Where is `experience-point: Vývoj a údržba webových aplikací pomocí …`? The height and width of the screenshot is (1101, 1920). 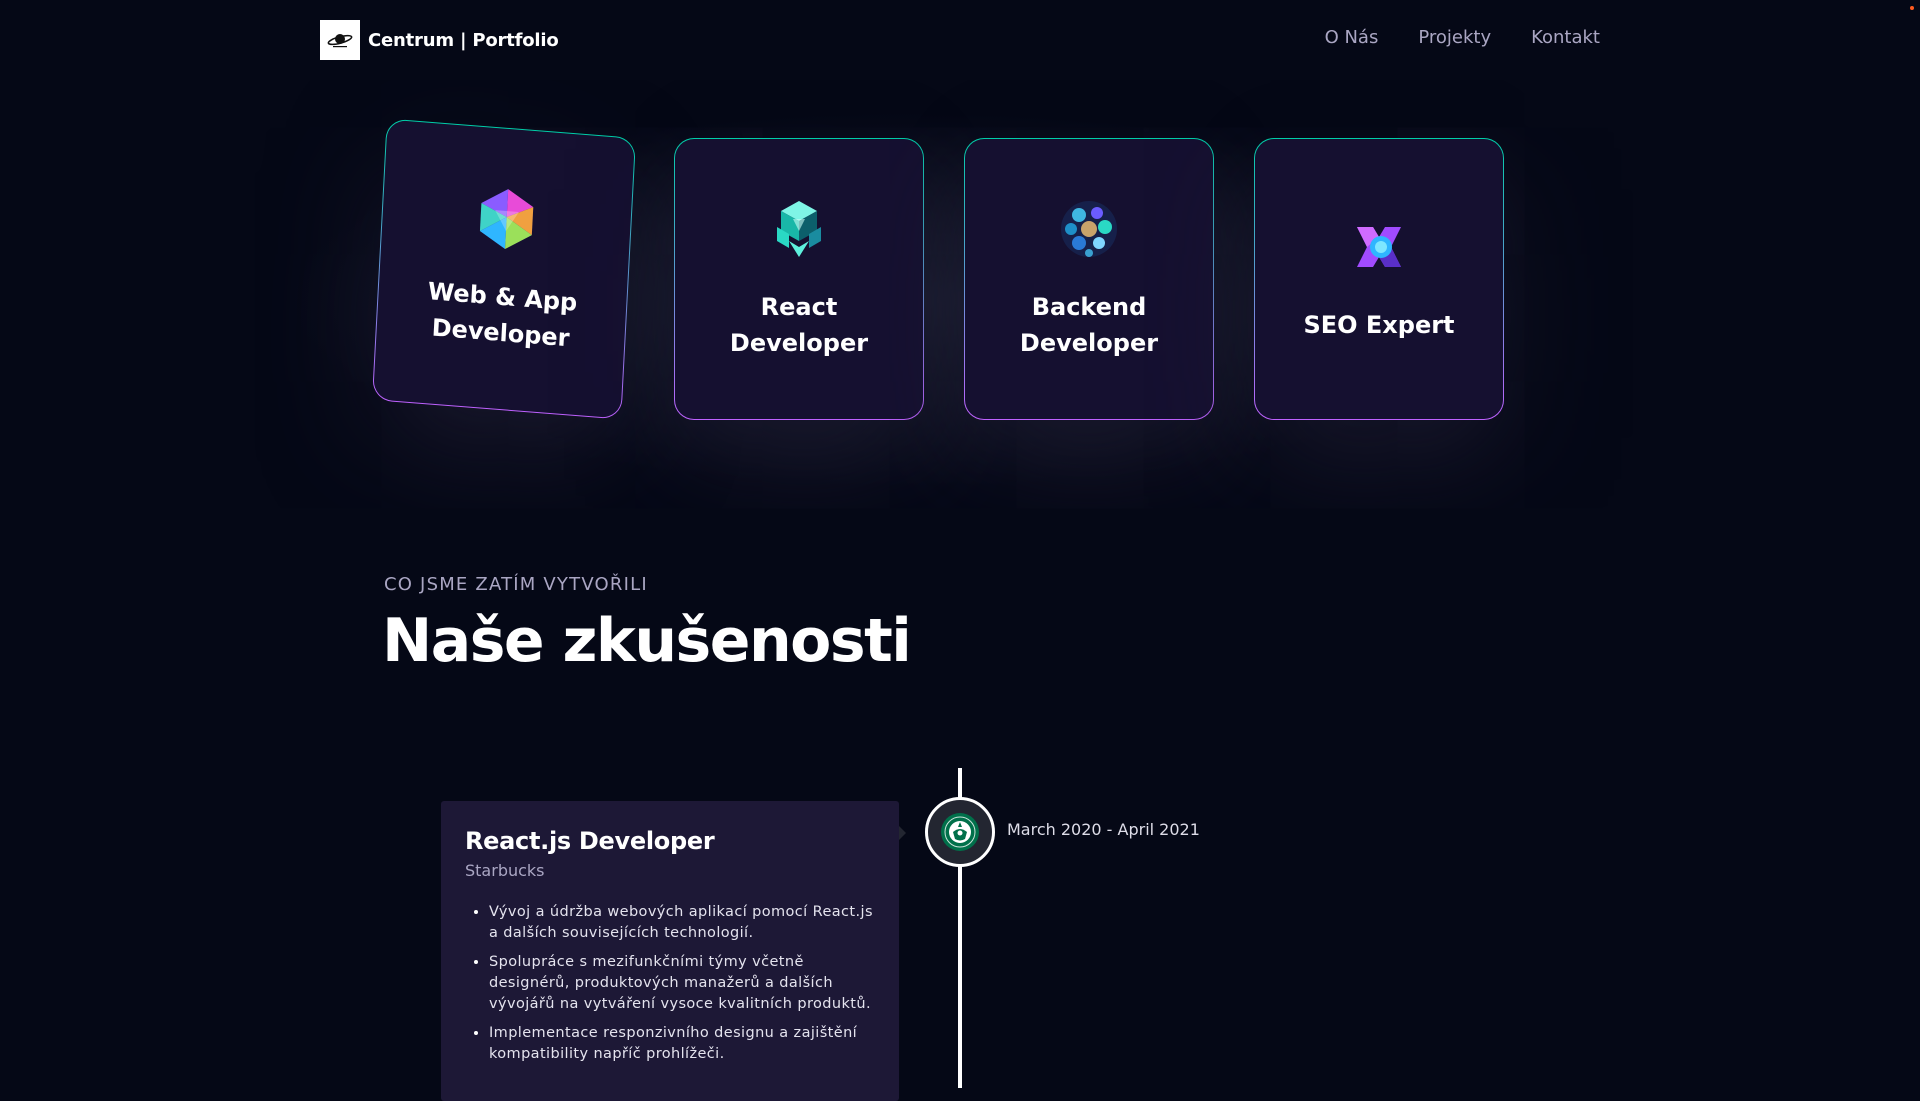
experience-point: Vývoj a údržba webových aplikací pomocí … is located at coordinates (682, 923).